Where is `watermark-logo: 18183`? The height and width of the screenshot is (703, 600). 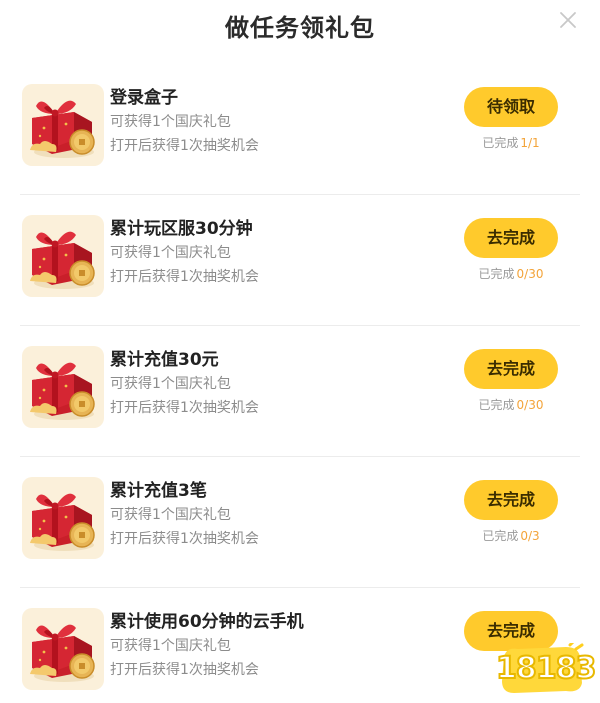
watermark-logo: 18183 is located at coordinates (546, 669).